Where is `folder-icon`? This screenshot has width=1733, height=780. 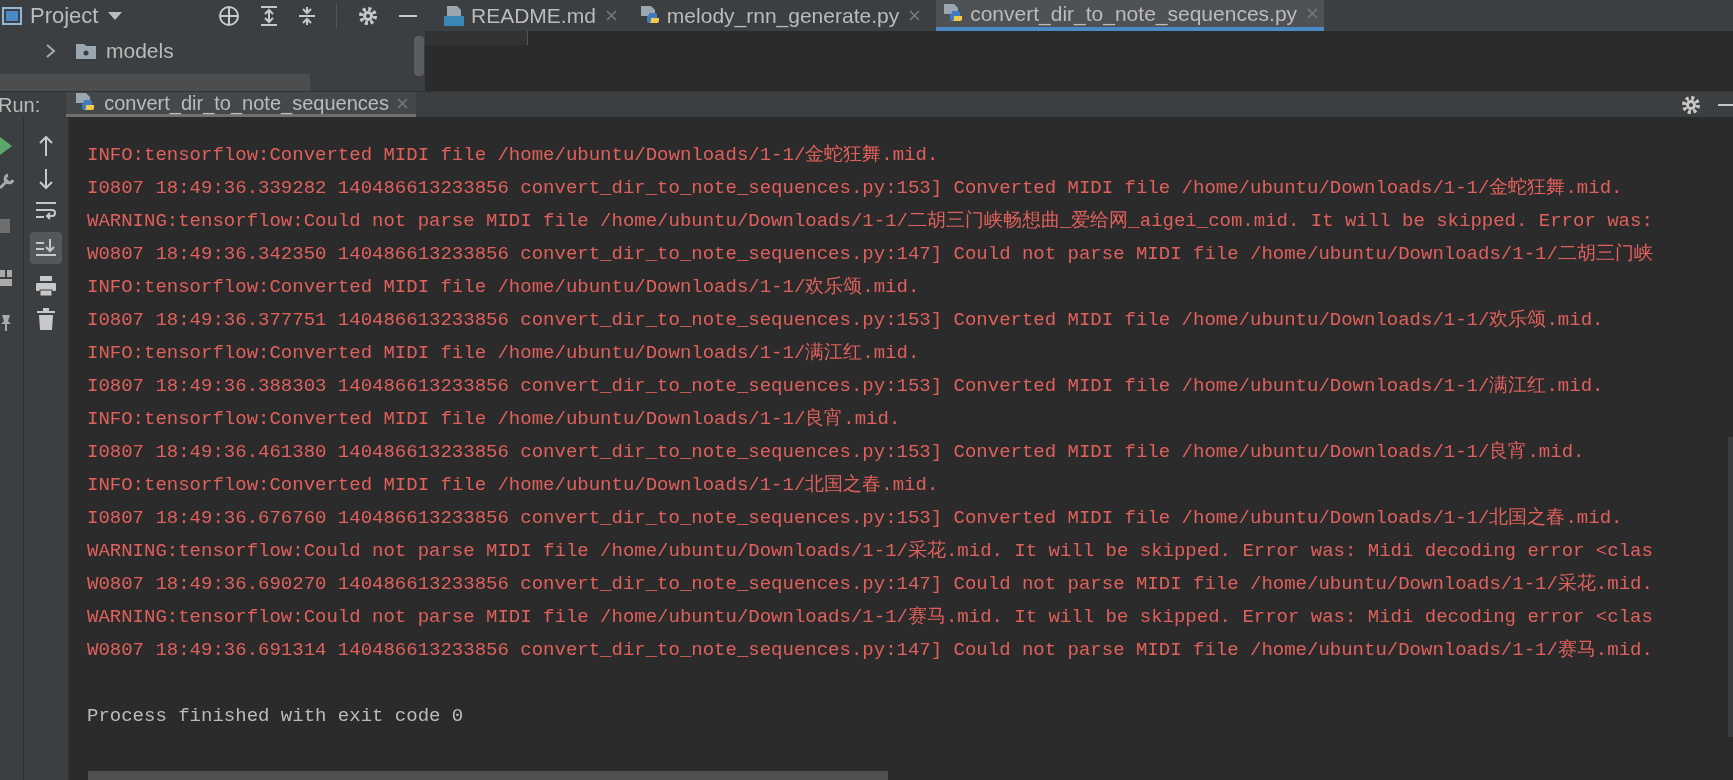 folder-icon is located at coordinates (86, 51).